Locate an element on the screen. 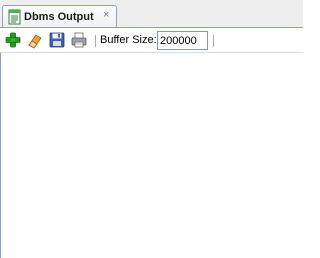 The height and width of the screenshot is (258, 320). floppy-disk-icon is located at coordinates (57, 40).